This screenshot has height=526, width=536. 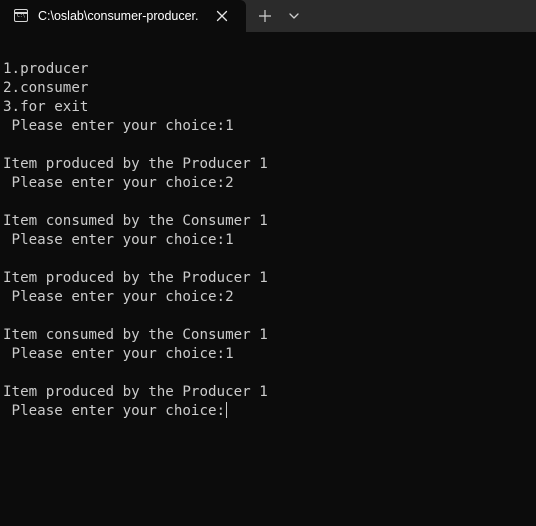 I want to click on console-prompt: Please enter your choice:, so click(x=114, y=411).